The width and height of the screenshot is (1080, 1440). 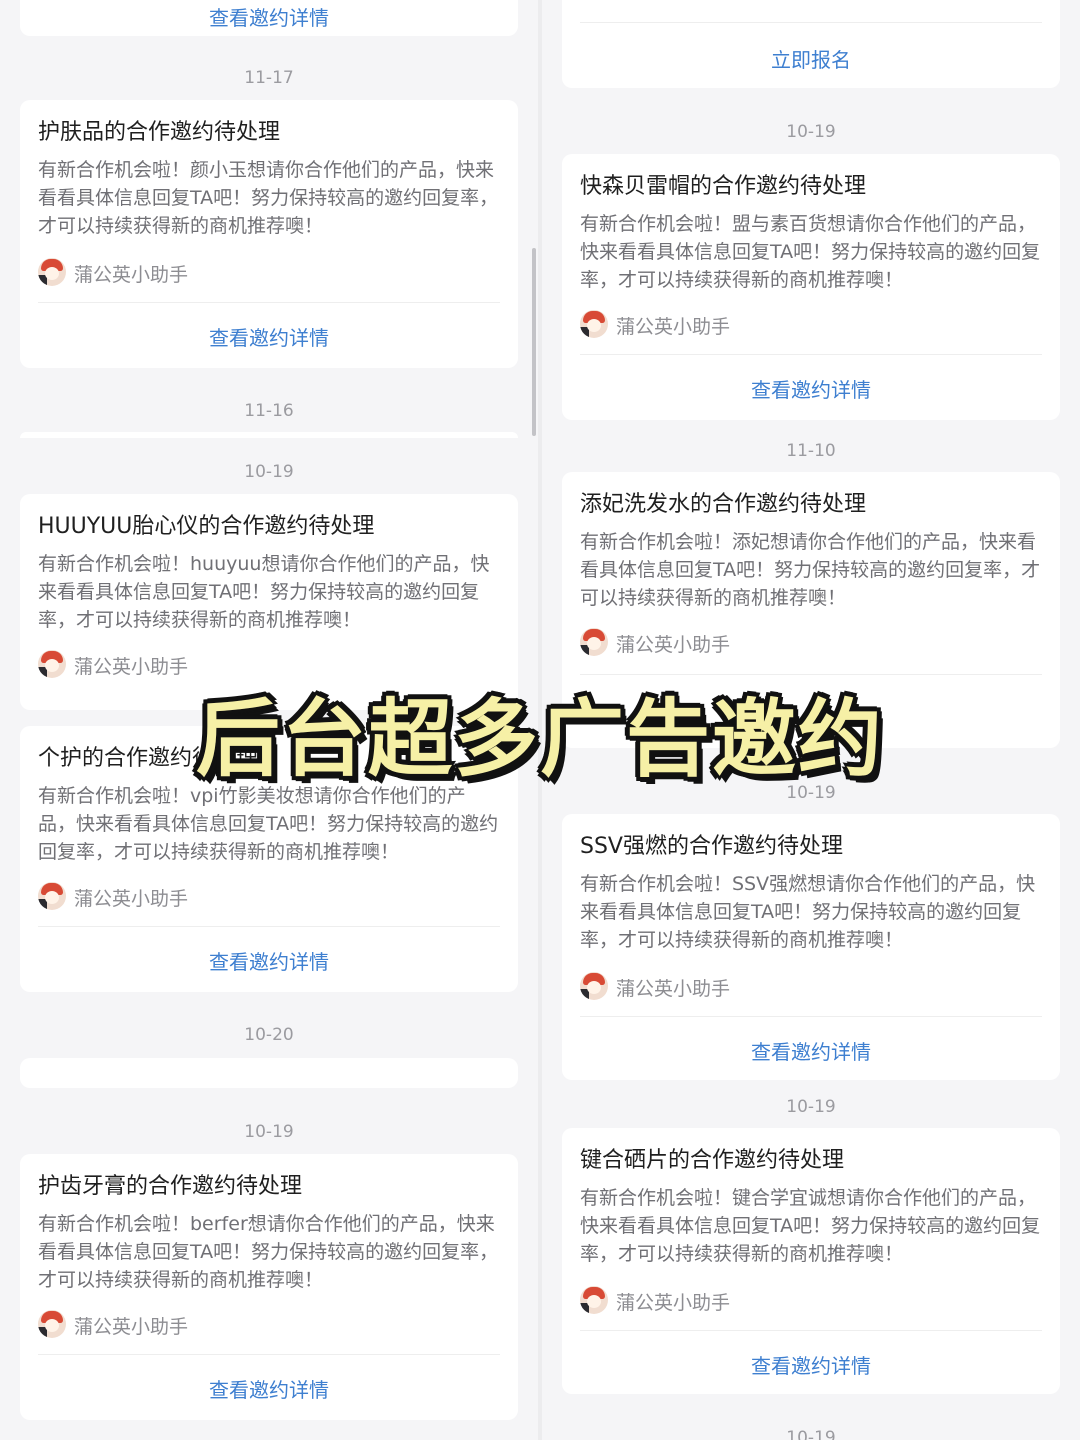 I want to click on invite-card-clipped-top: 立即报名, so click(x=811, y=44).